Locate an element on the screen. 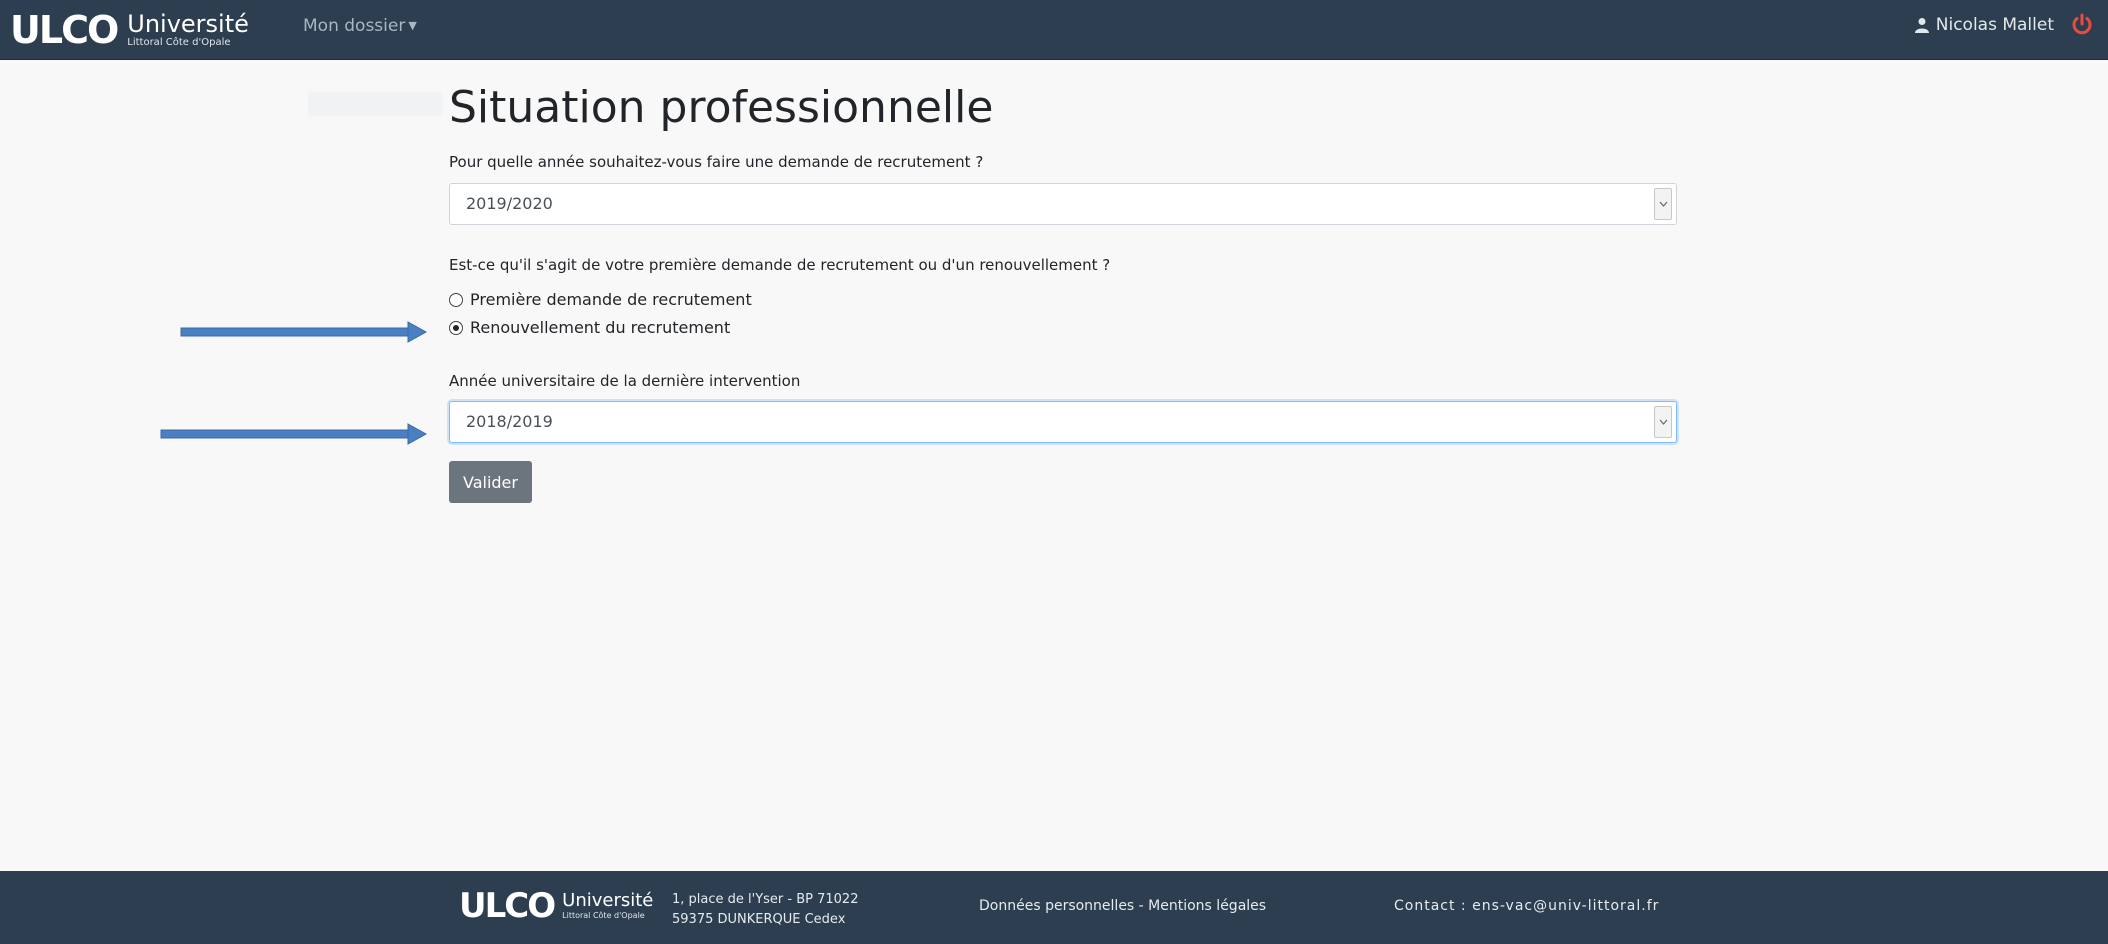 This screenshot has width=2108, height=944. radio-renouvellement-label: Renouvellement du recrutement is located at coordinates (600, 327).